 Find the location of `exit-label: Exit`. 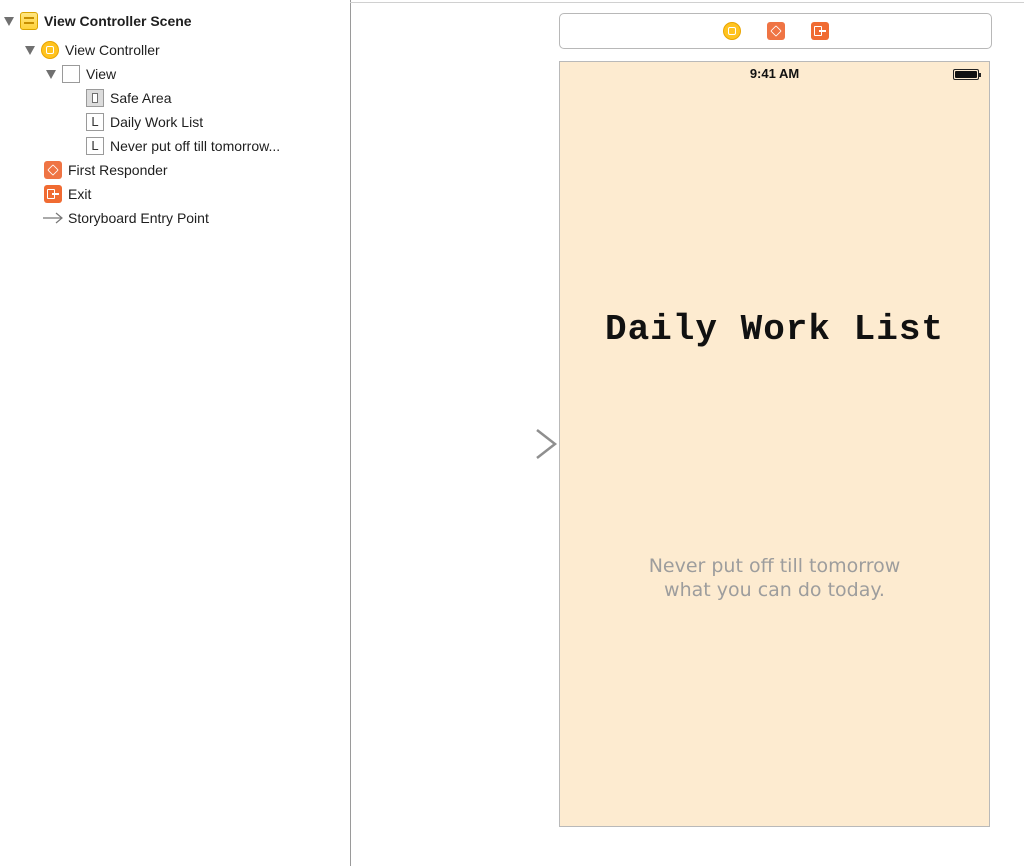

exit-label: Exit is located at coordinates (80, 194).